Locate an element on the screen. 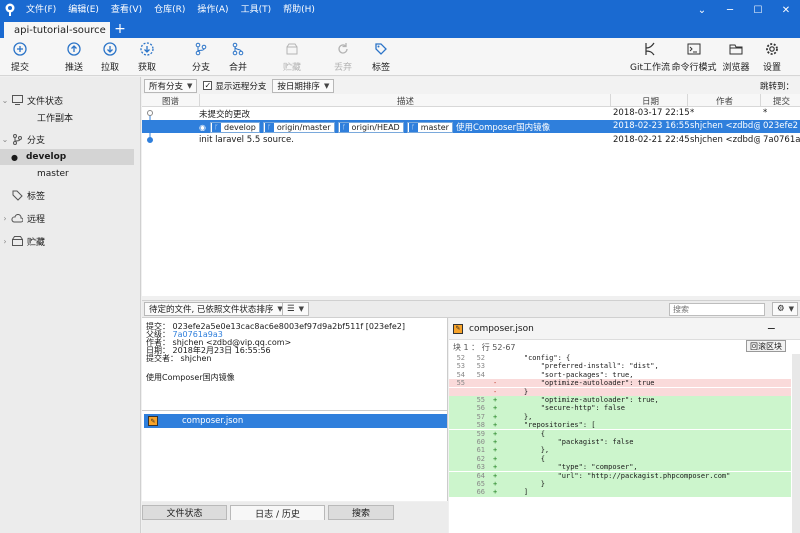  new-line-number: 52 is located at coordinates (480, 358).